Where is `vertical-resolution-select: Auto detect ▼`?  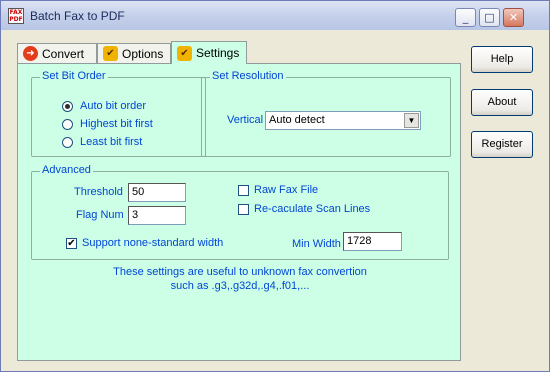
vertical-resolution-select: Auto detect ▼ is located at coordinates (343, 120).